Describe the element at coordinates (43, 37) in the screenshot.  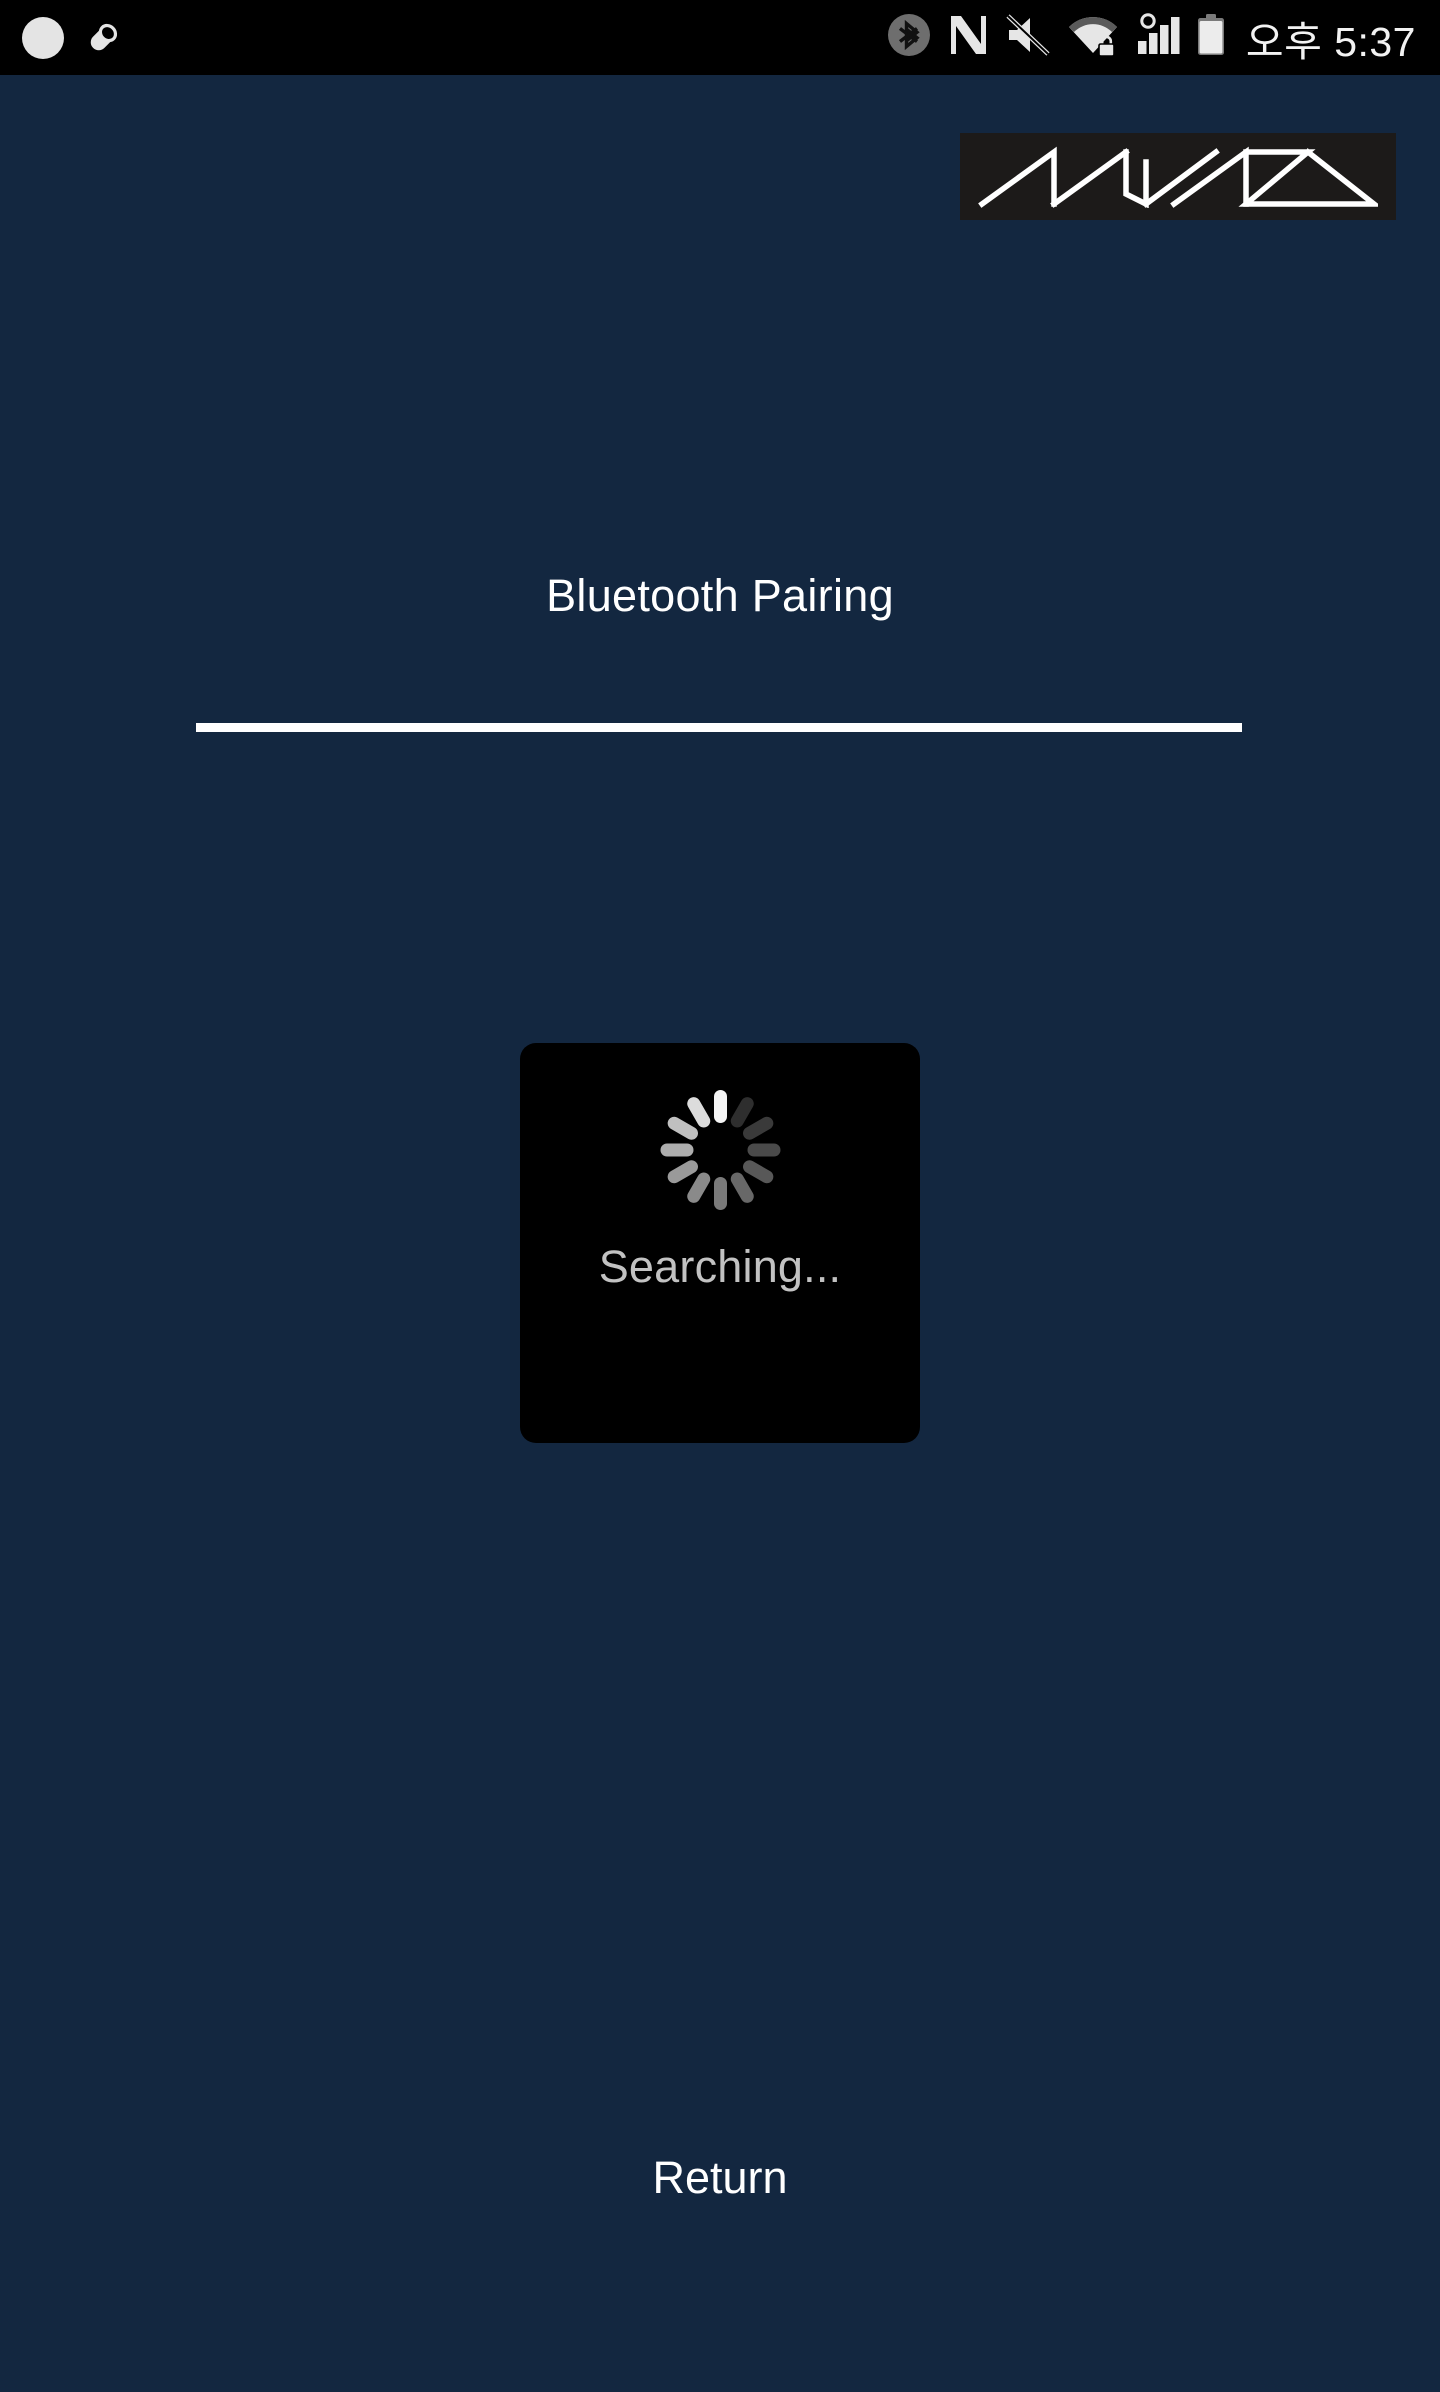
I see `notification-dot-icon` at that location.